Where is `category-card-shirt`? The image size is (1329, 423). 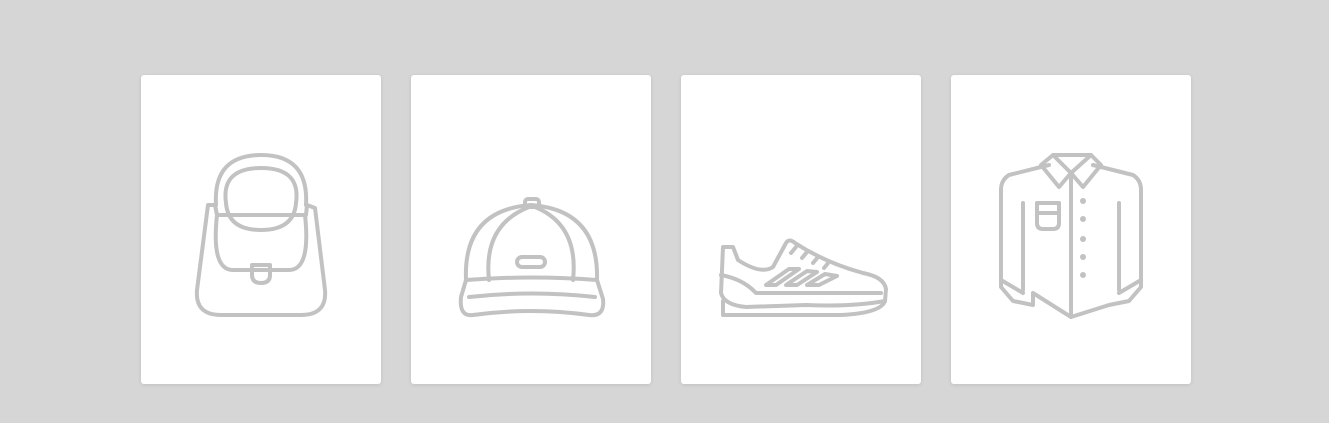
category-card-shirt is located at coordinates (1071, 229).